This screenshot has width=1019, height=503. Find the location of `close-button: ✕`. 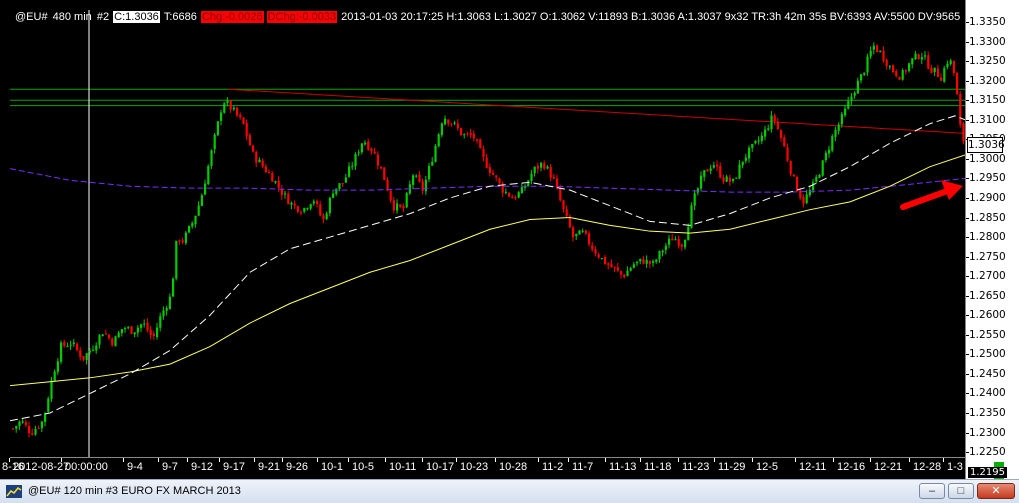

close-button: ✕ is located at coordinates (996, 491).